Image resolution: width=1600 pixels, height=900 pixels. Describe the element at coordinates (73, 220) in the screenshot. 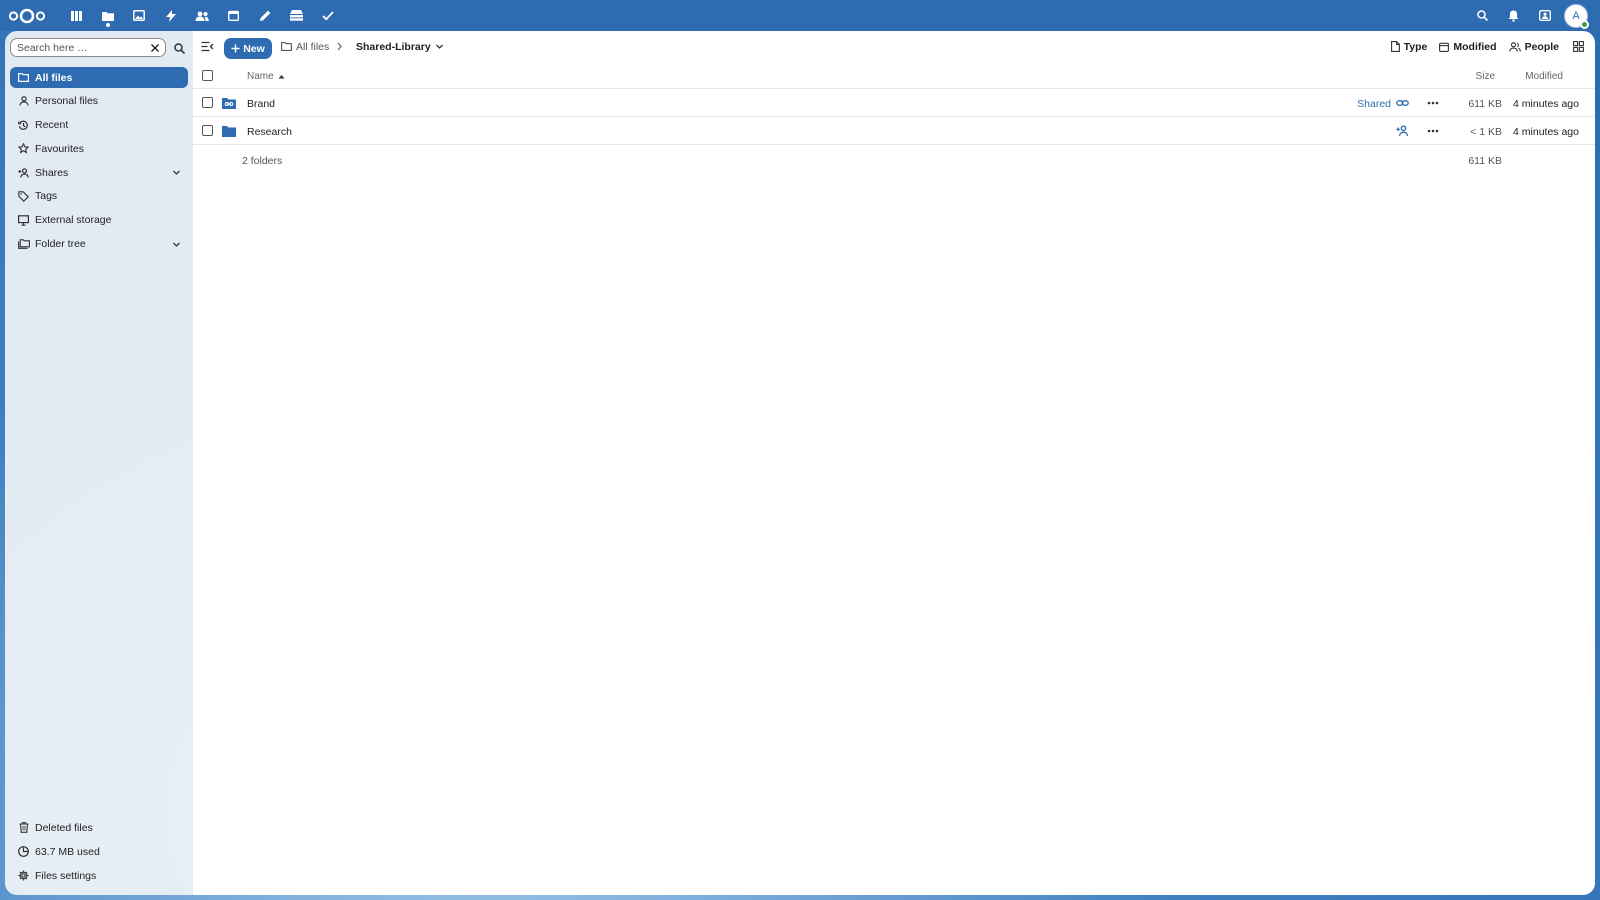

I see `sidebar-item-label: External storage` at that location.